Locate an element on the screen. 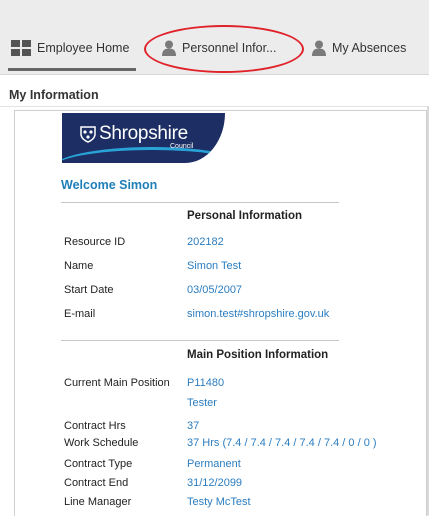 This screenshot has width=429, height=516. logo-swoosh is located at coordinates (143, 155).